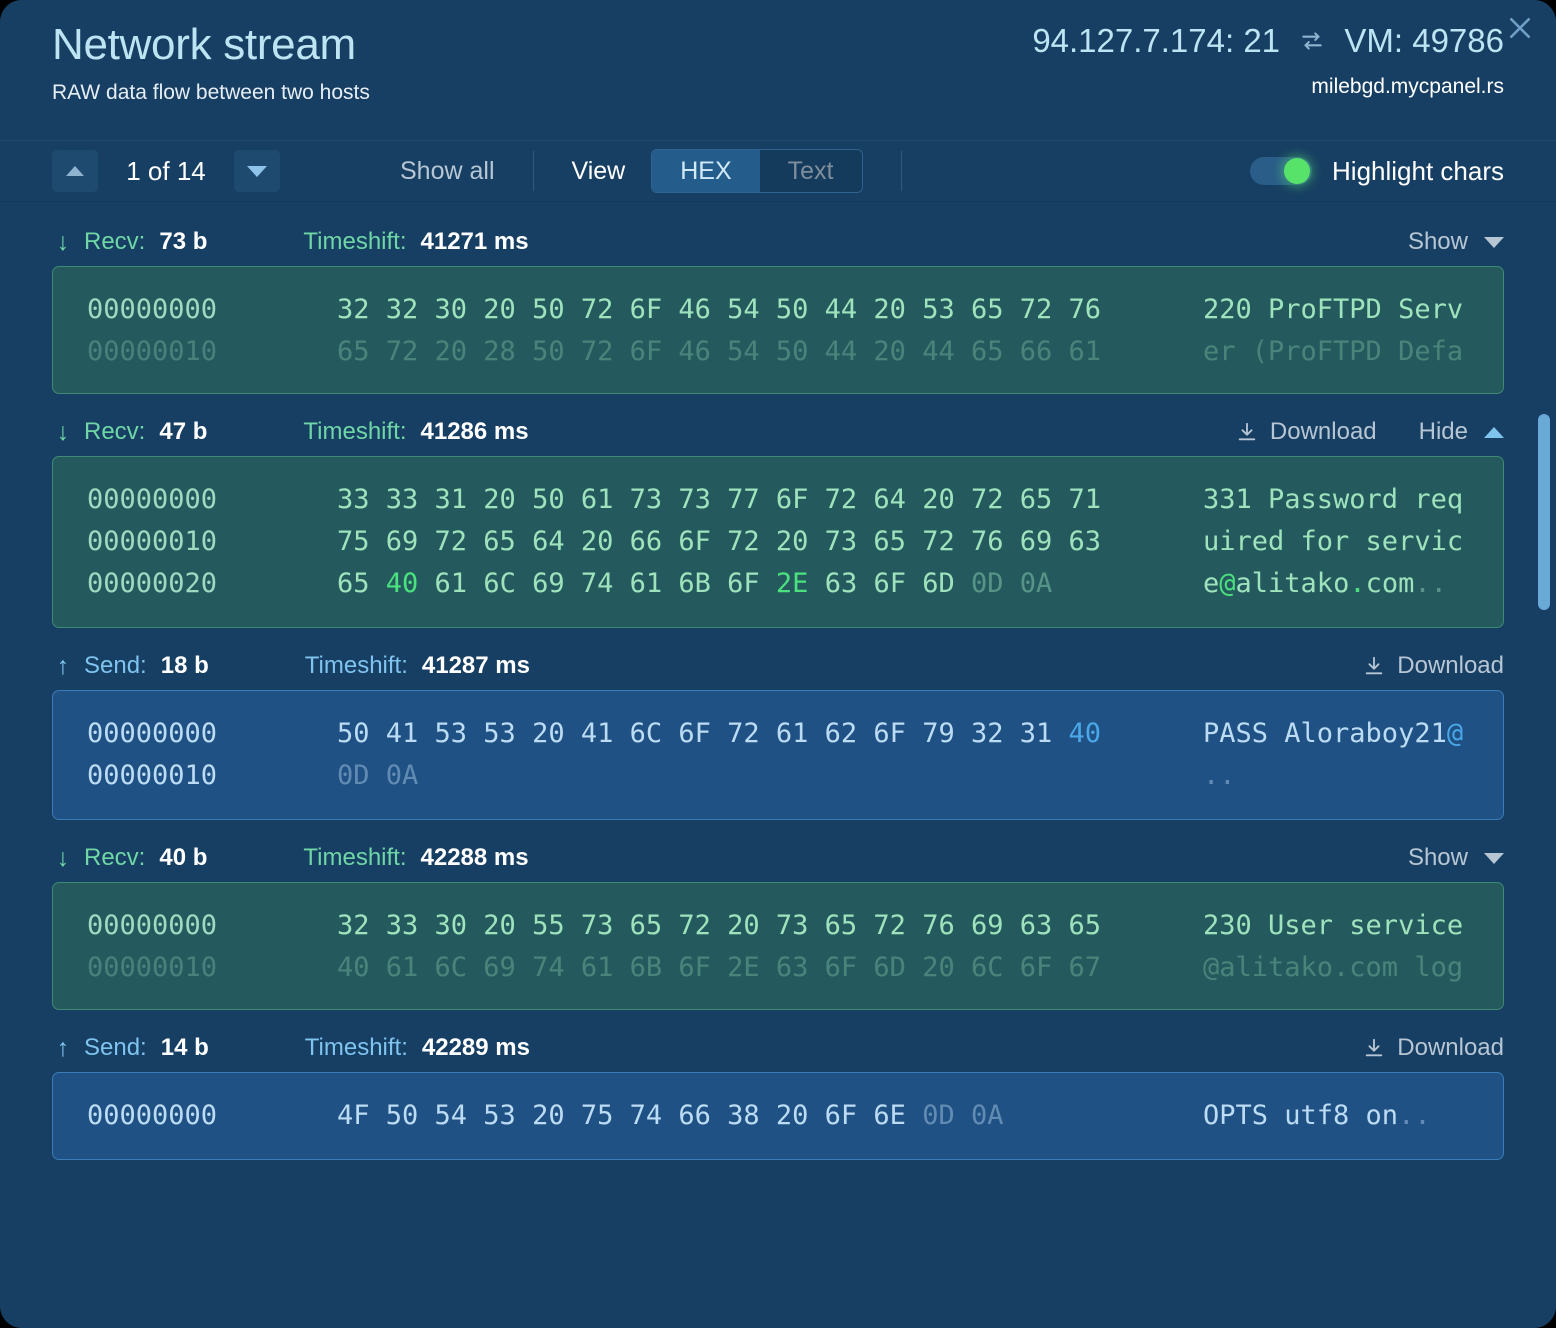  Describe the element at coordinates (474, 241) in the screenshot. I see `timeshift-value: 41271 ms` at that location.